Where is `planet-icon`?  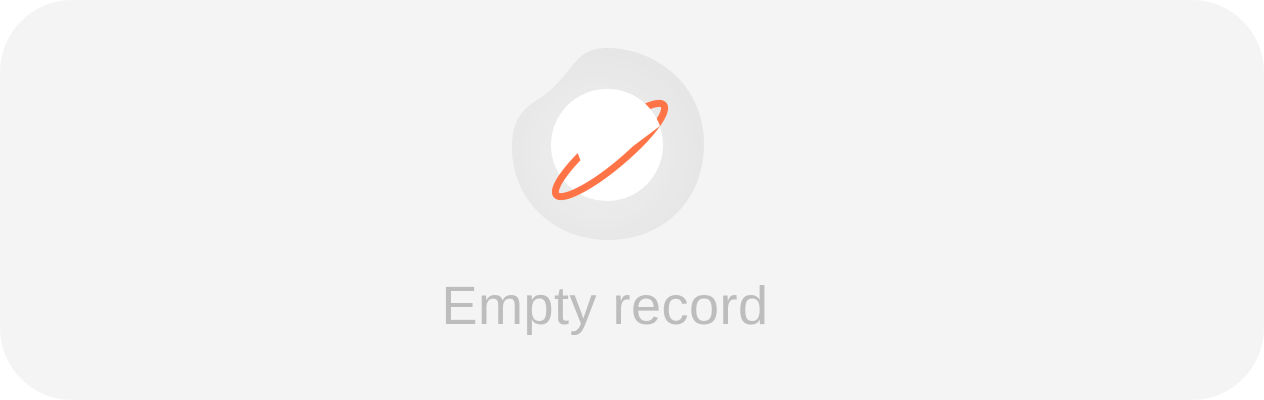
planet-icon is located at coordinates (608, 144).